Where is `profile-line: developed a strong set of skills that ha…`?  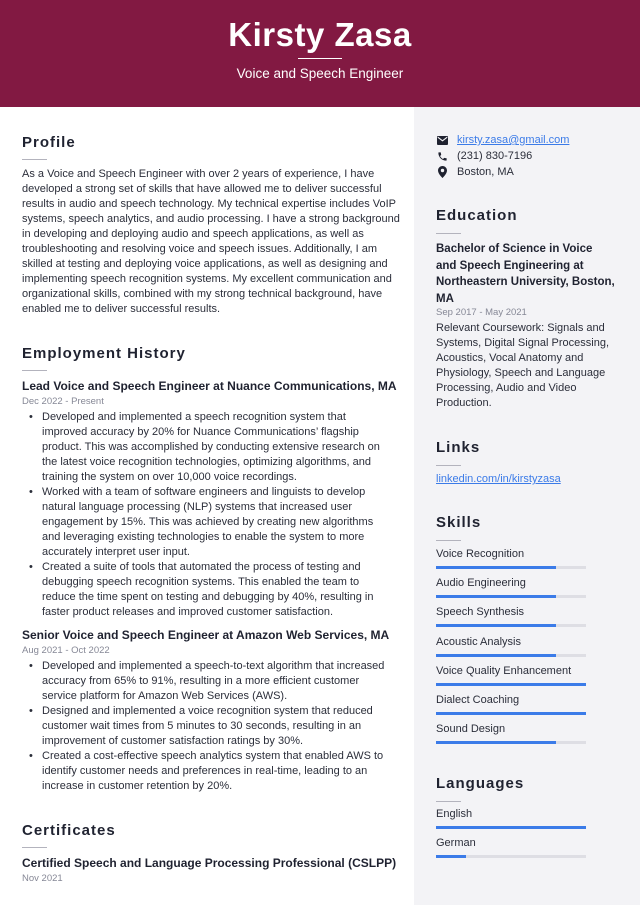 profile-line: developed a strong set of skills that ha… is located at coordinates (202, 189).